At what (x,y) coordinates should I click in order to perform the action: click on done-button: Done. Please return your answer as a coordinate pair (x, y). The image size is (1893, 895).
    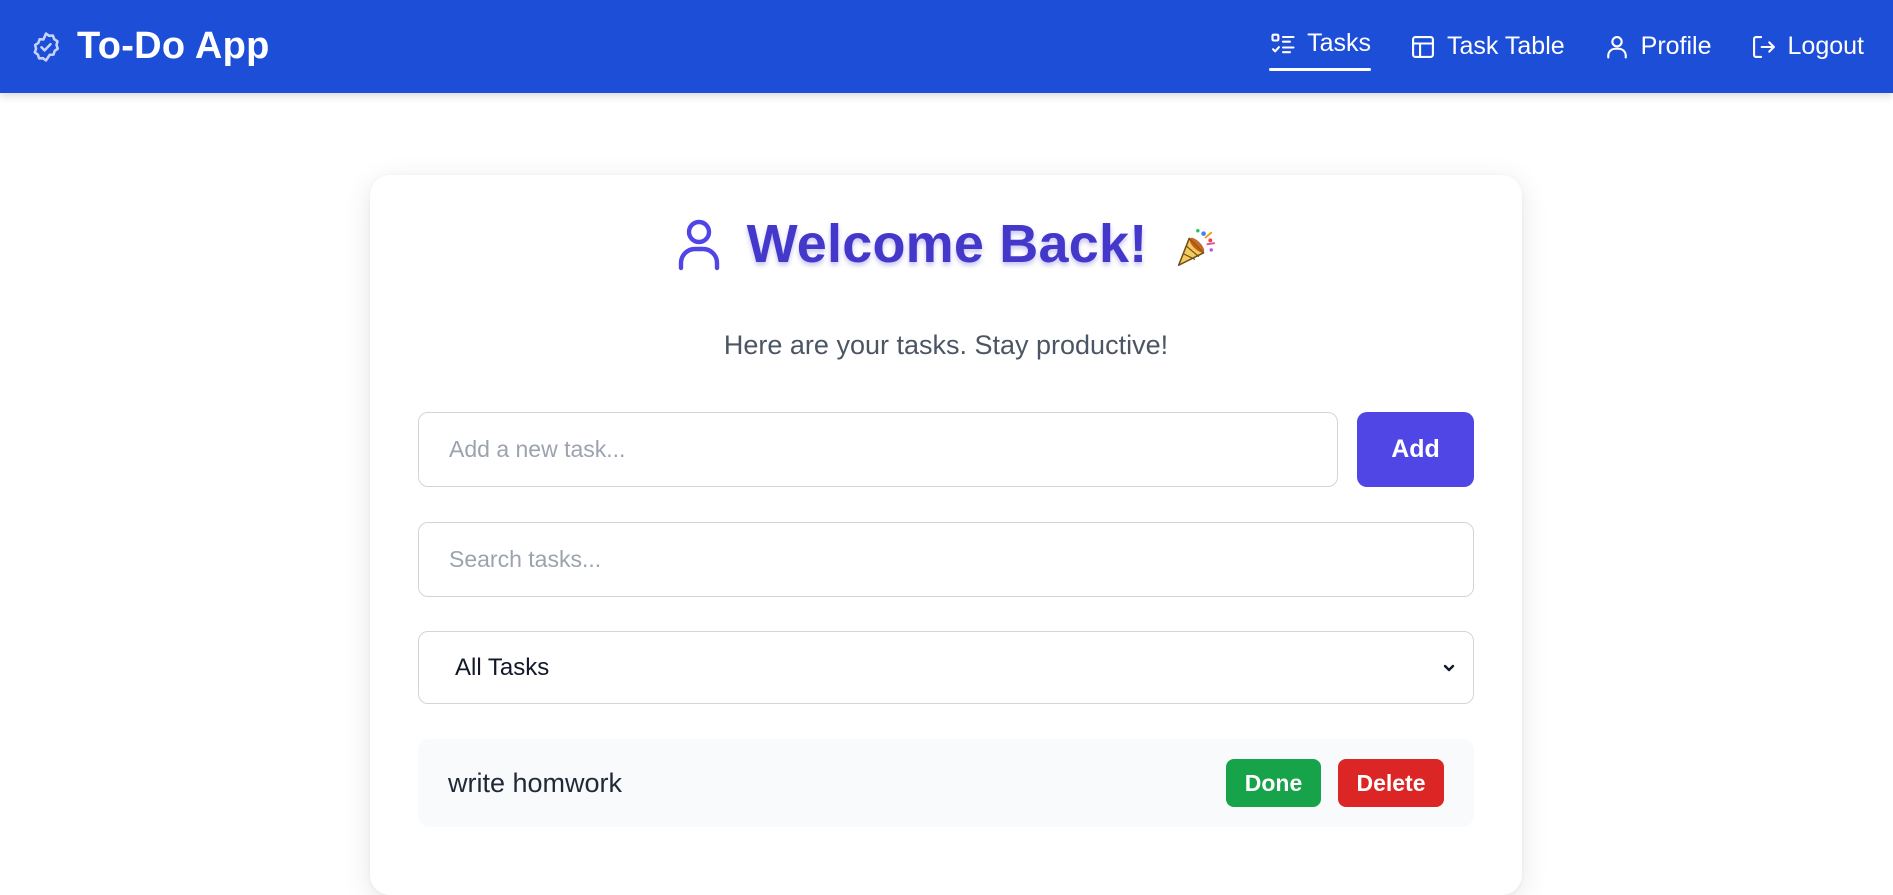
    Looking at the image, I should click on (1273, 783).